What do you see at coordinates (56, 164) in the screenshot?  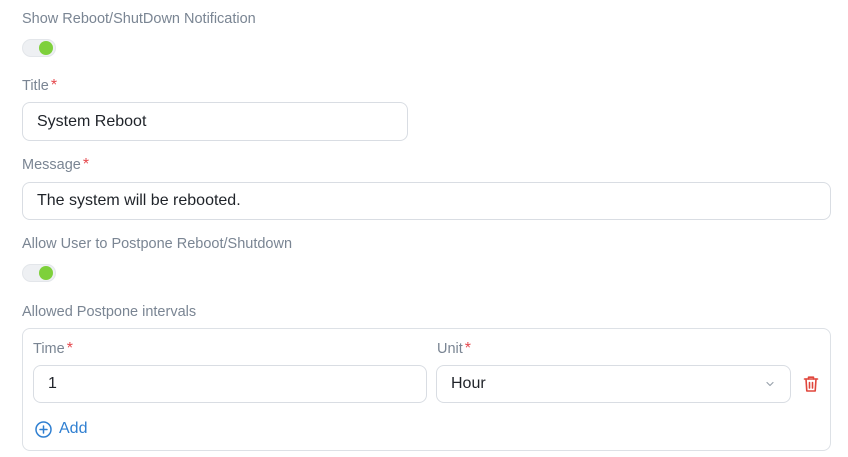 I see `message-label: Message *` at bounding box center [56, 164].